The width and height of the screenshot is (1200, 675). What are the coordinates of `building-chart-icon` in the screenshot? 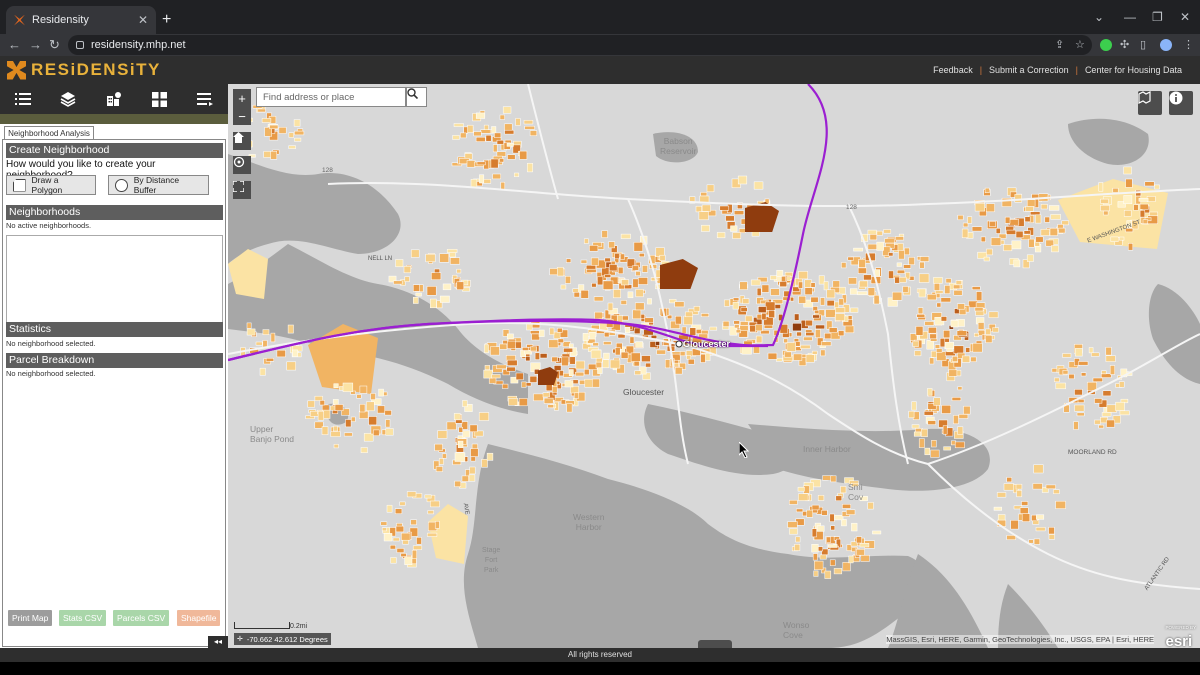 It's located at (114, 99).